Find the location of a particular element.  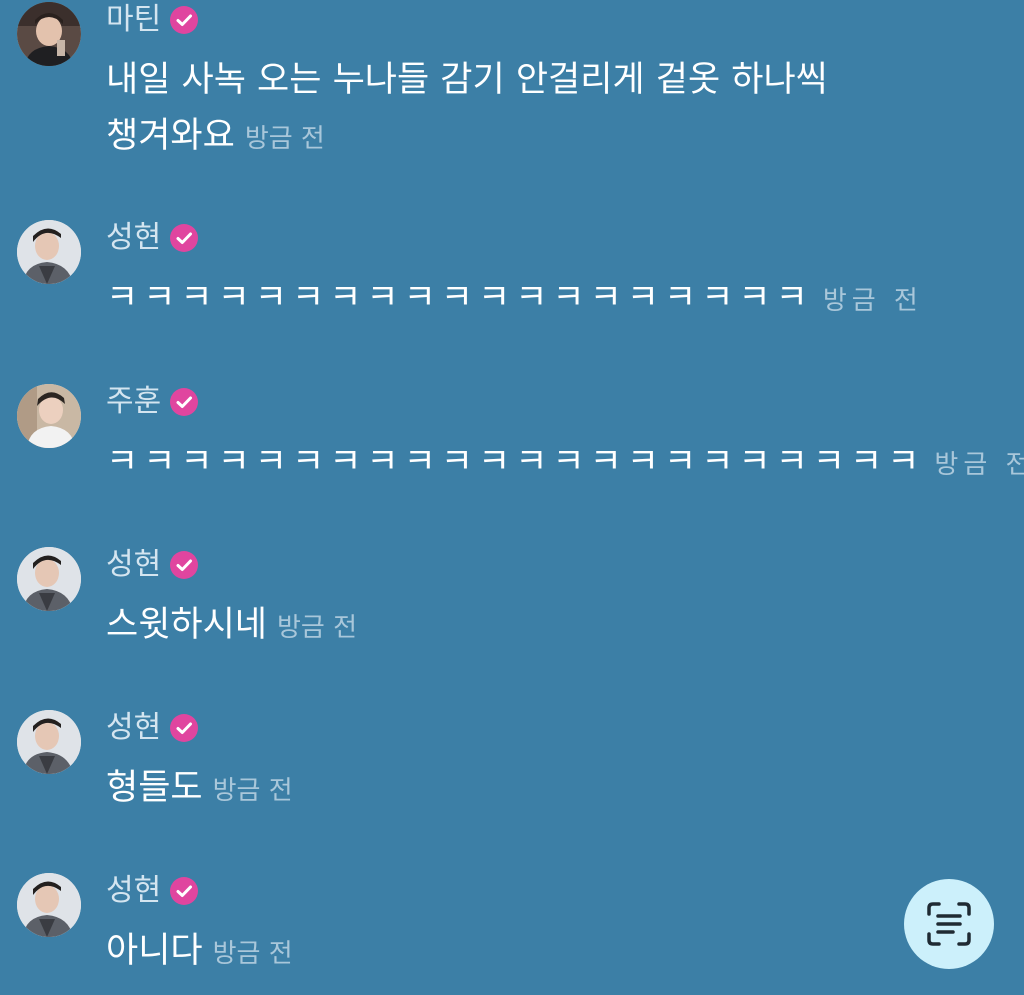

message-header: 주훈 is located at coordinates (152, 402).